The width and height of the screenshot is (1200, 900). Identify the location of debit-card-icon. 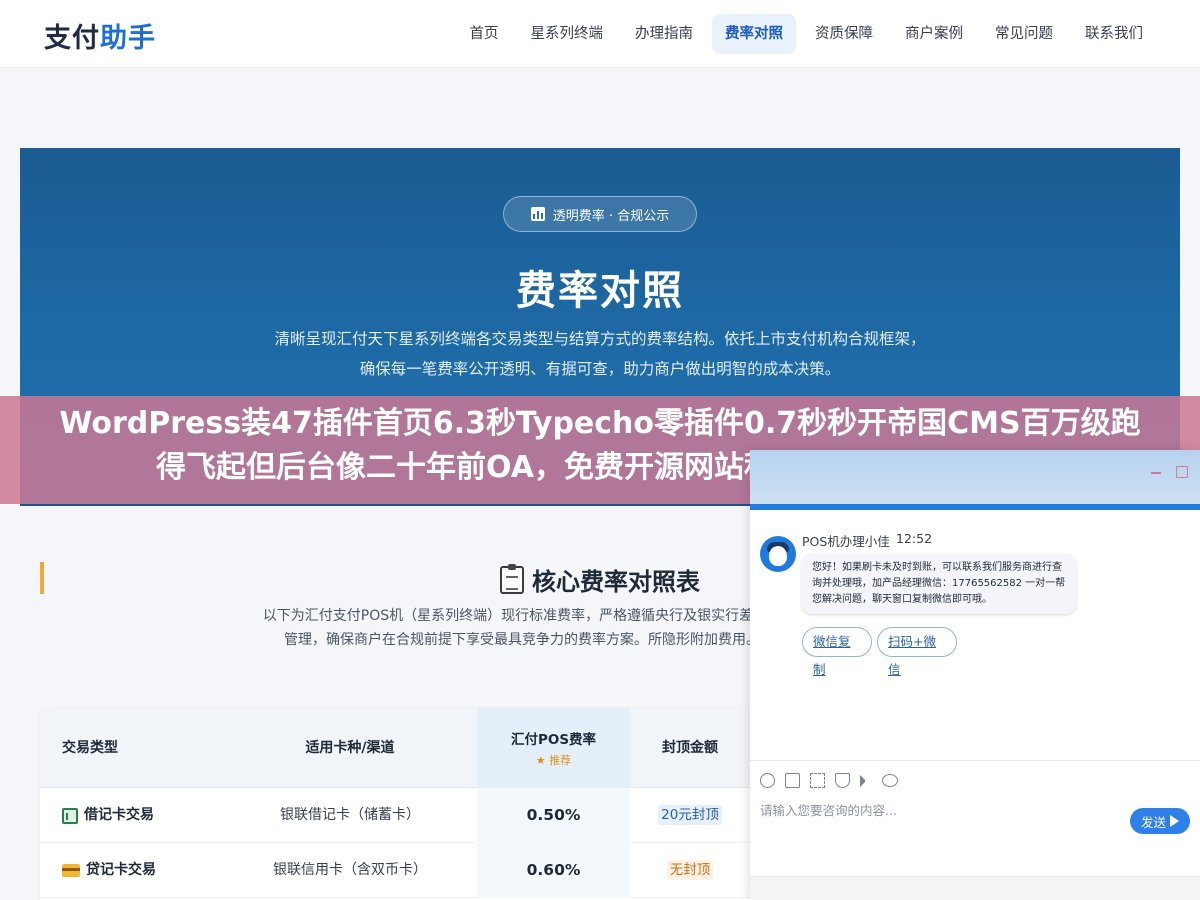
(70, 815).